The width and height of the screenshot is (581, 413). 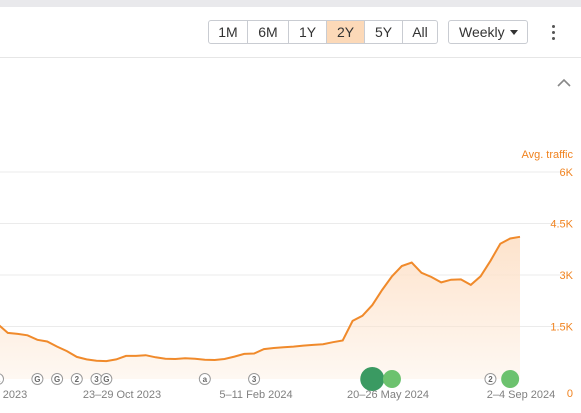 I want to click on chevron-up-icon, so click(x=564, y=81).